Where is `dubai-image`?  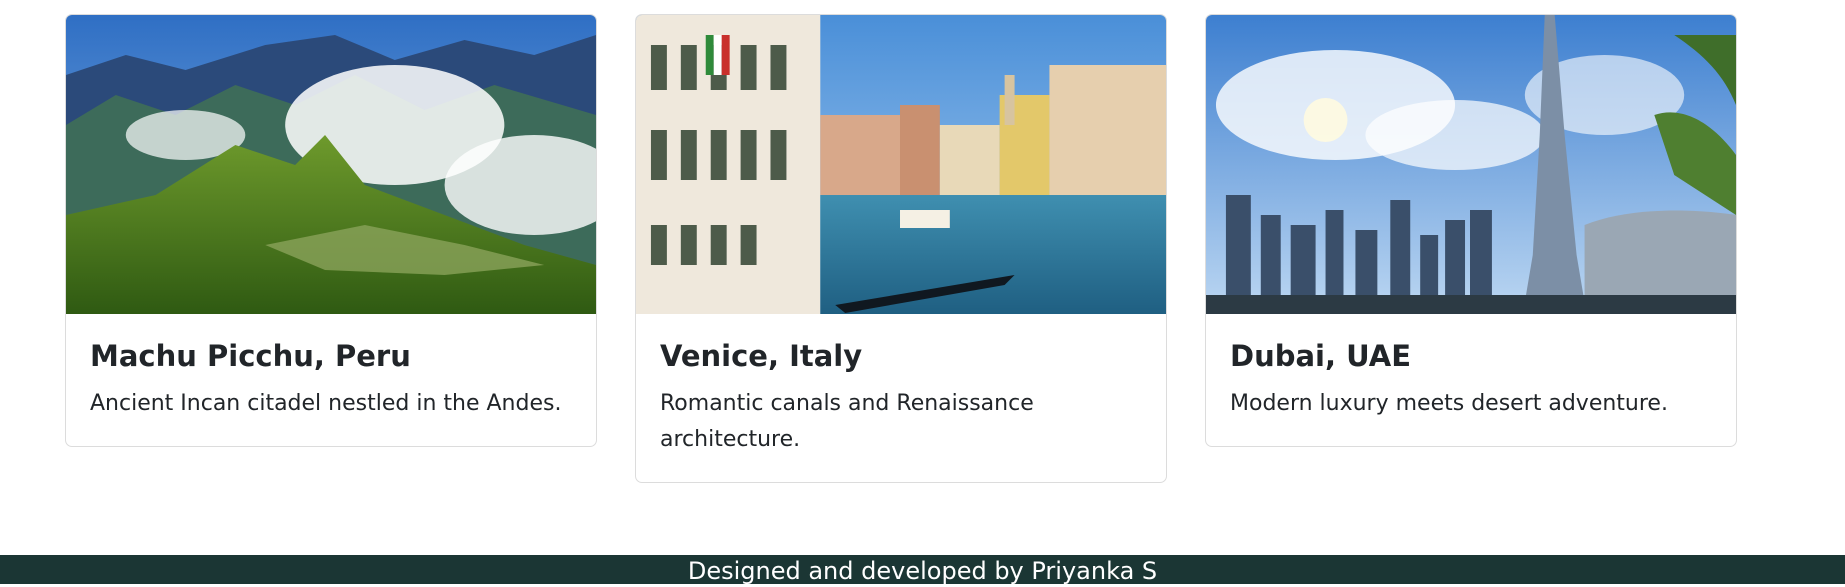 dubai-image is located at coordinates (1471, 164).